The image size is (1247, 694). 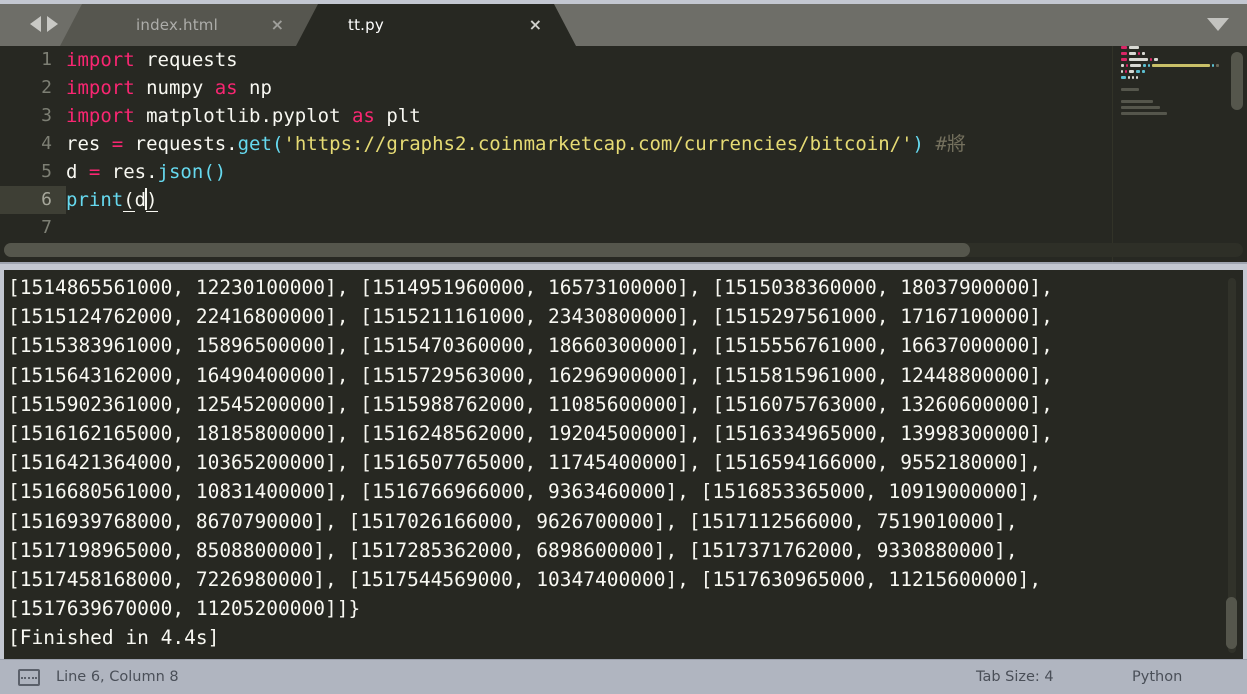 What do you see at coordinates (656, 116) in the screenshot?
I see `code-text: import matplotlib.pyplot as plt` at bounding box center [656, 116].